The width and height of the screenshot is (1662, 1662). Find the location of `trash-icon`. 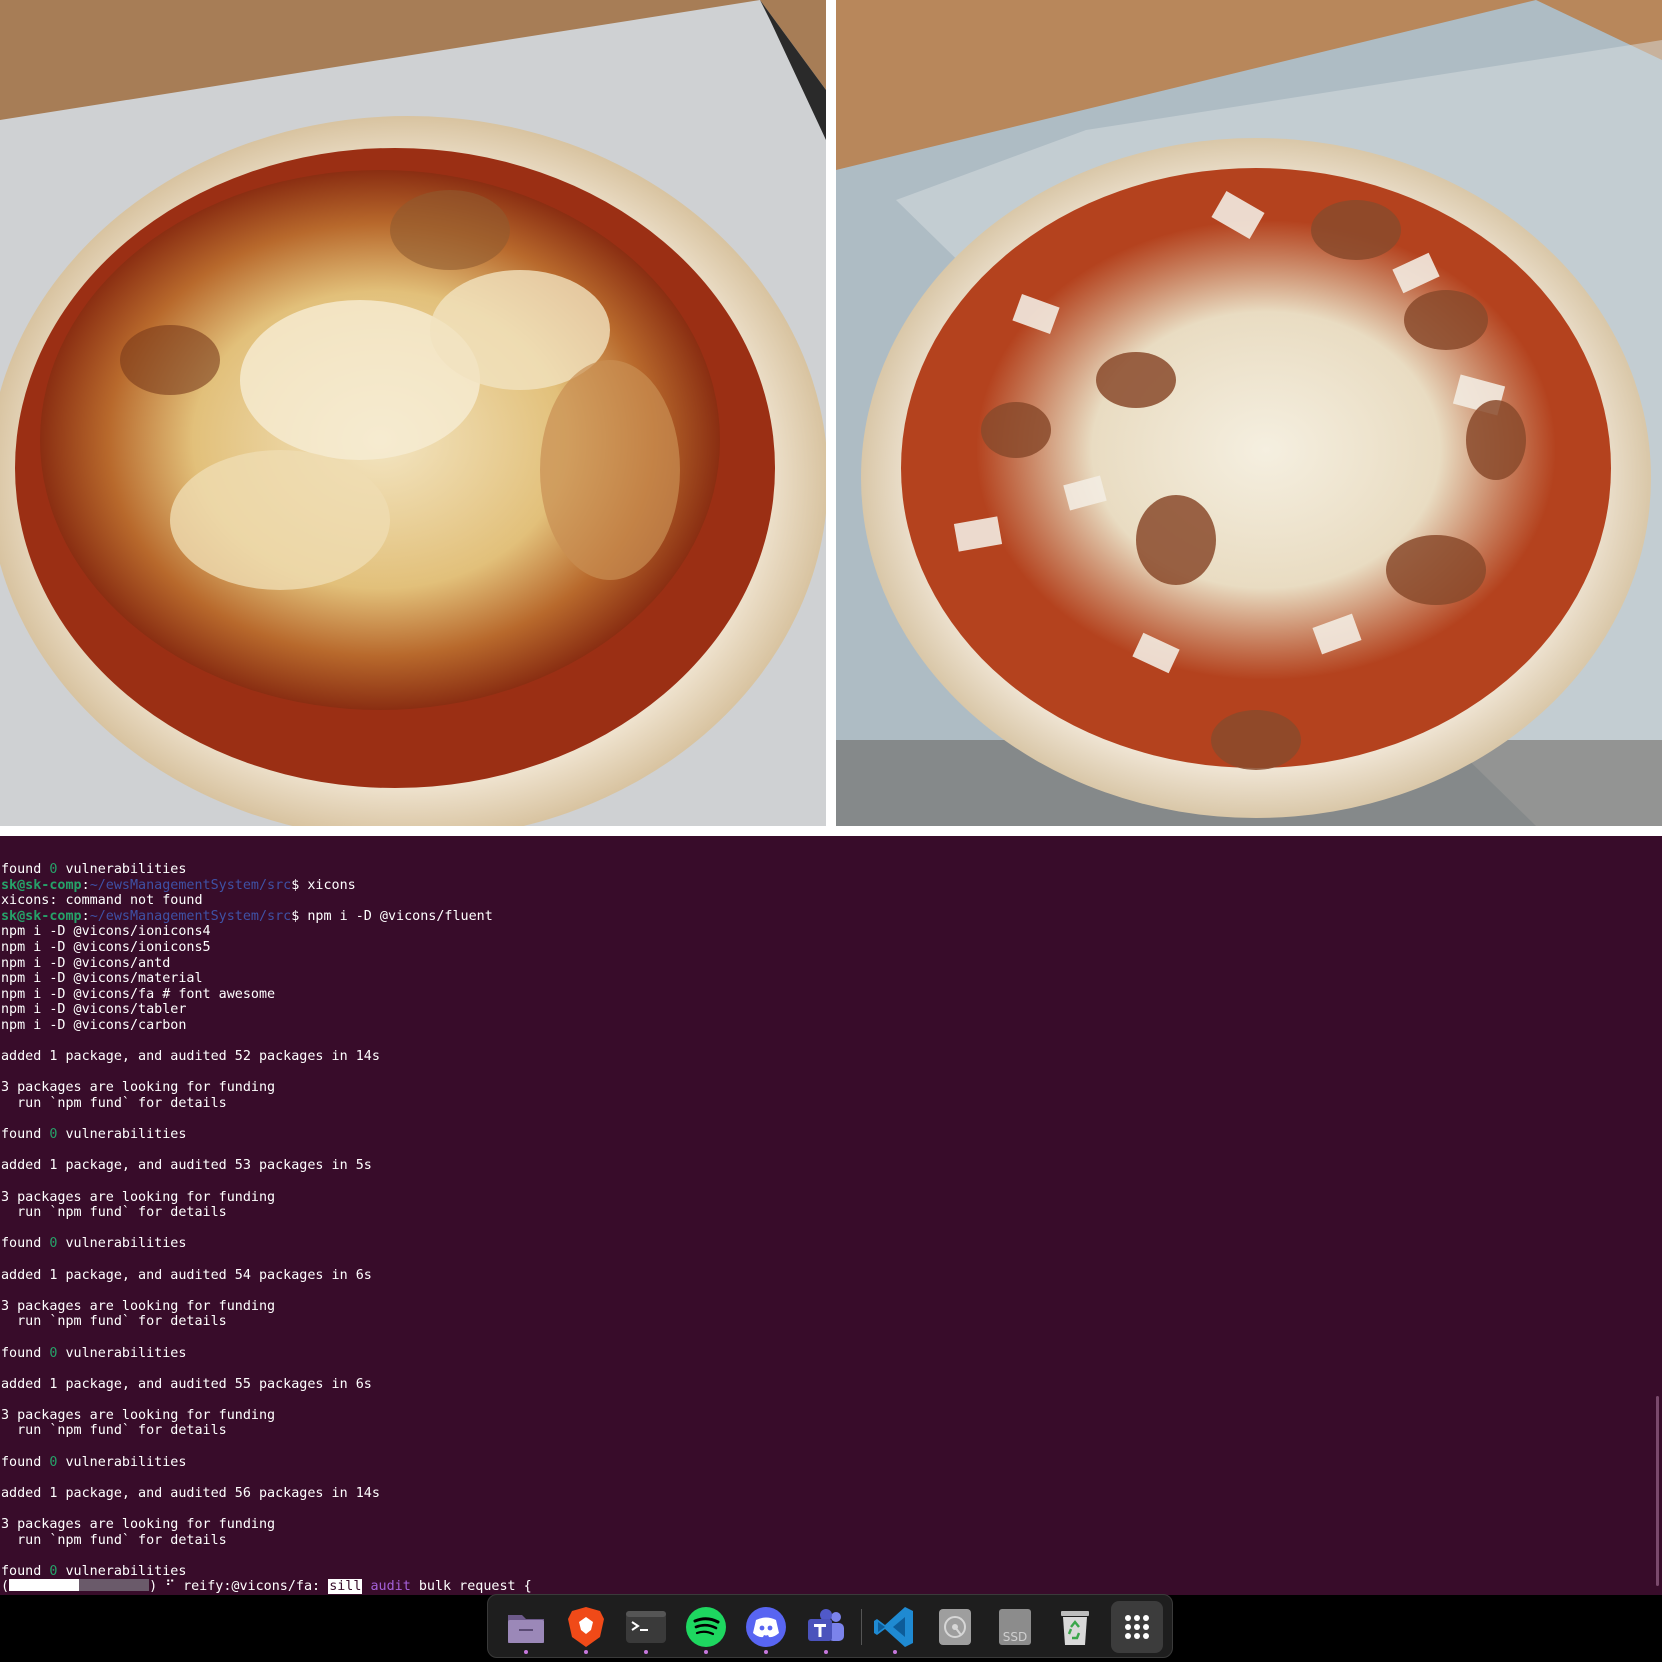

trash-icon is located at coordinates (1075, 1627).